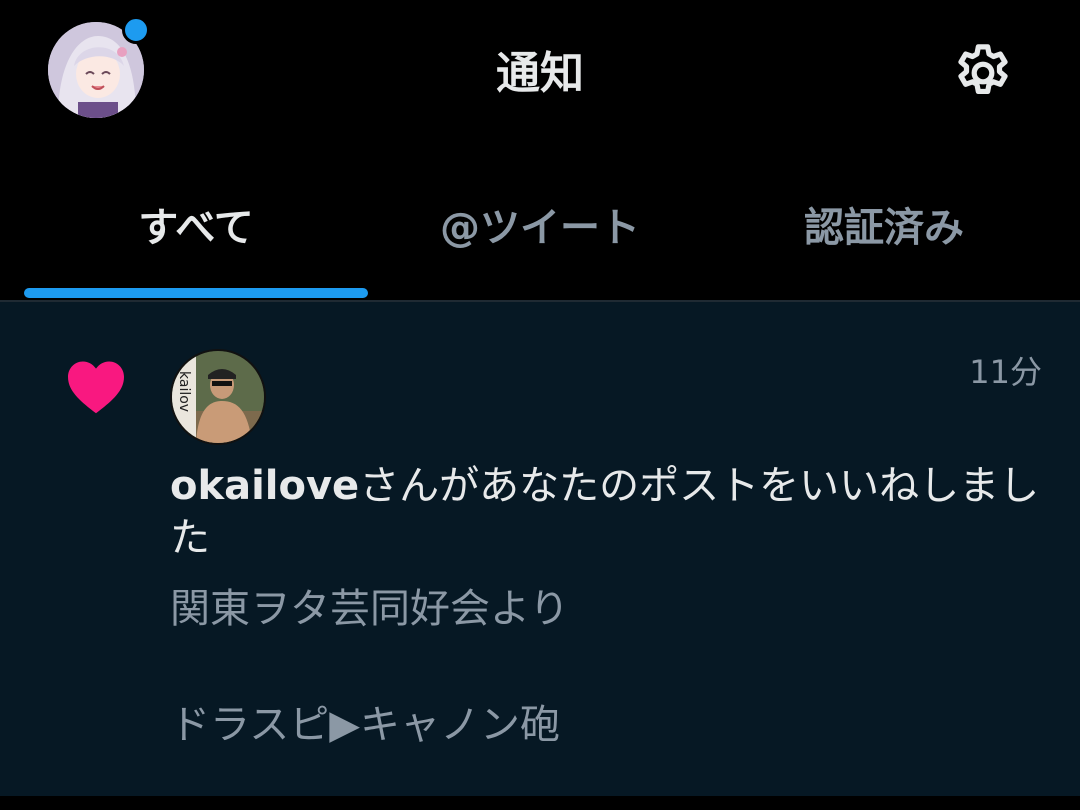  Describe the element at coordinates (184, 391) in the screenshot. I see `svg-text: kailov` at that location.